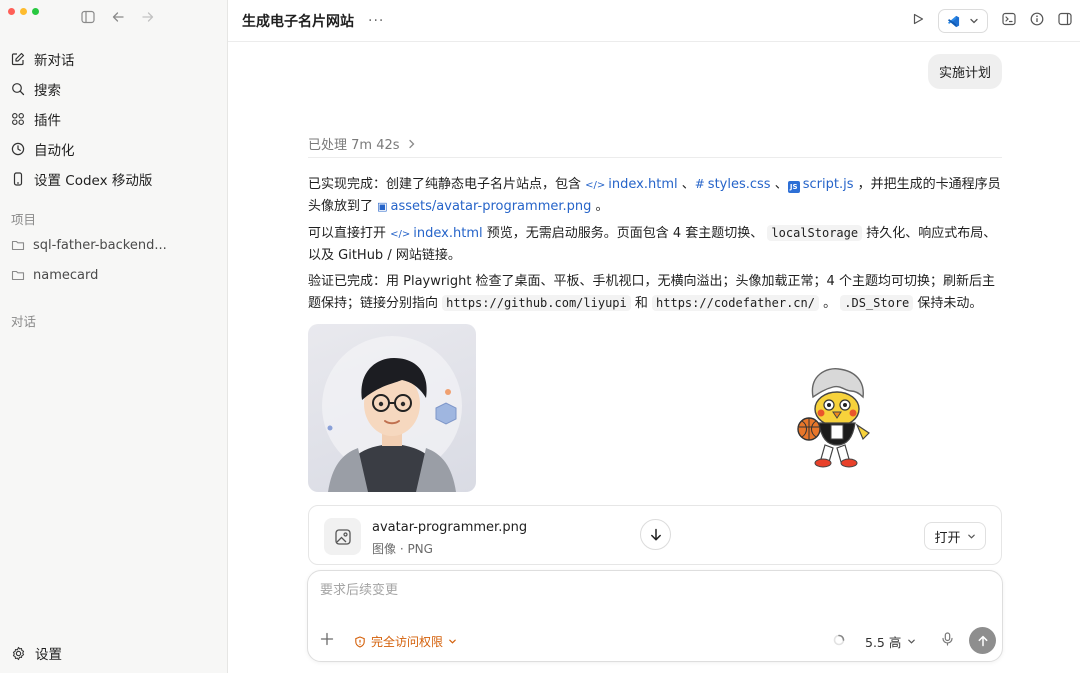  I want to click on terminal-icon, so click(1009, 19).